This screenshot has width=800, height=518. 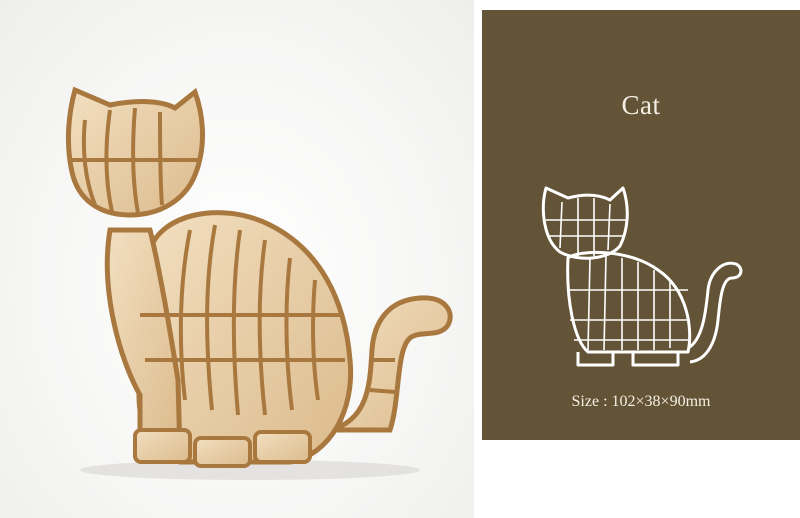 I want to click on size-label: Size :, so click(x=589, y=401).